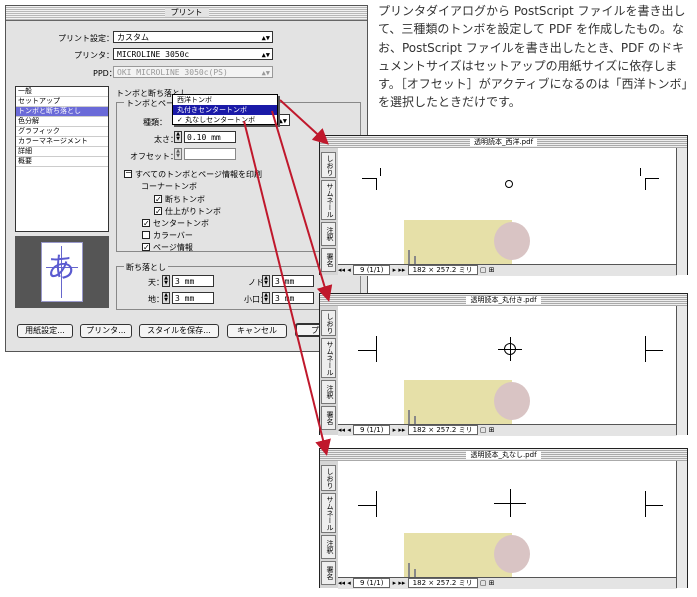 The width and height of the screenshot is (697, 597). What do you see at coordinates (146, 247) in the screenshot?
I see `page-info-checkbox: ✓` at bounding box center [146, 247].